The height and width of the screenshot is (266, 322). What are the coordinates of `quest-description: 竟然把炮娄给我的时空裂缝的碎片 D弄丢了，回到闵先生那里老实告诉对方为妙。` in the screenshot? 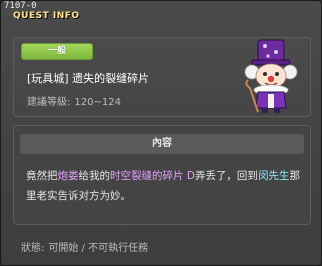 It's located at (165, 186).